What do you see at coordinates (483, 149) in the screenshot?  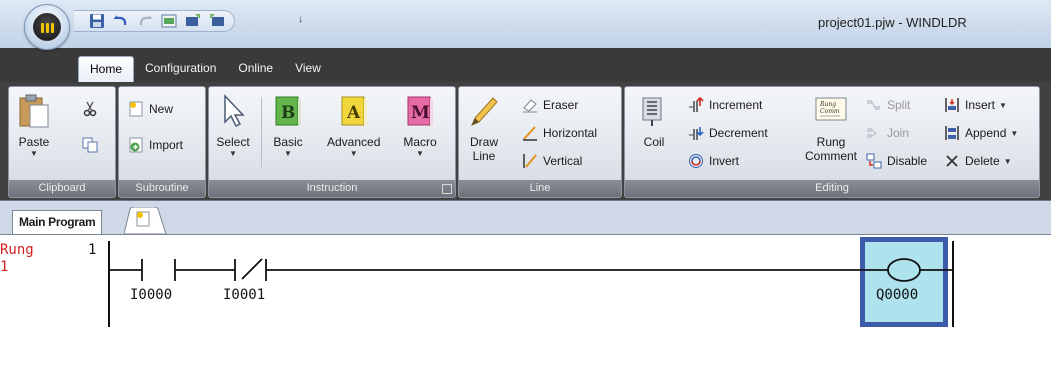 I see `draw-line-label: Draw Line` at bounding box center [483, 149].